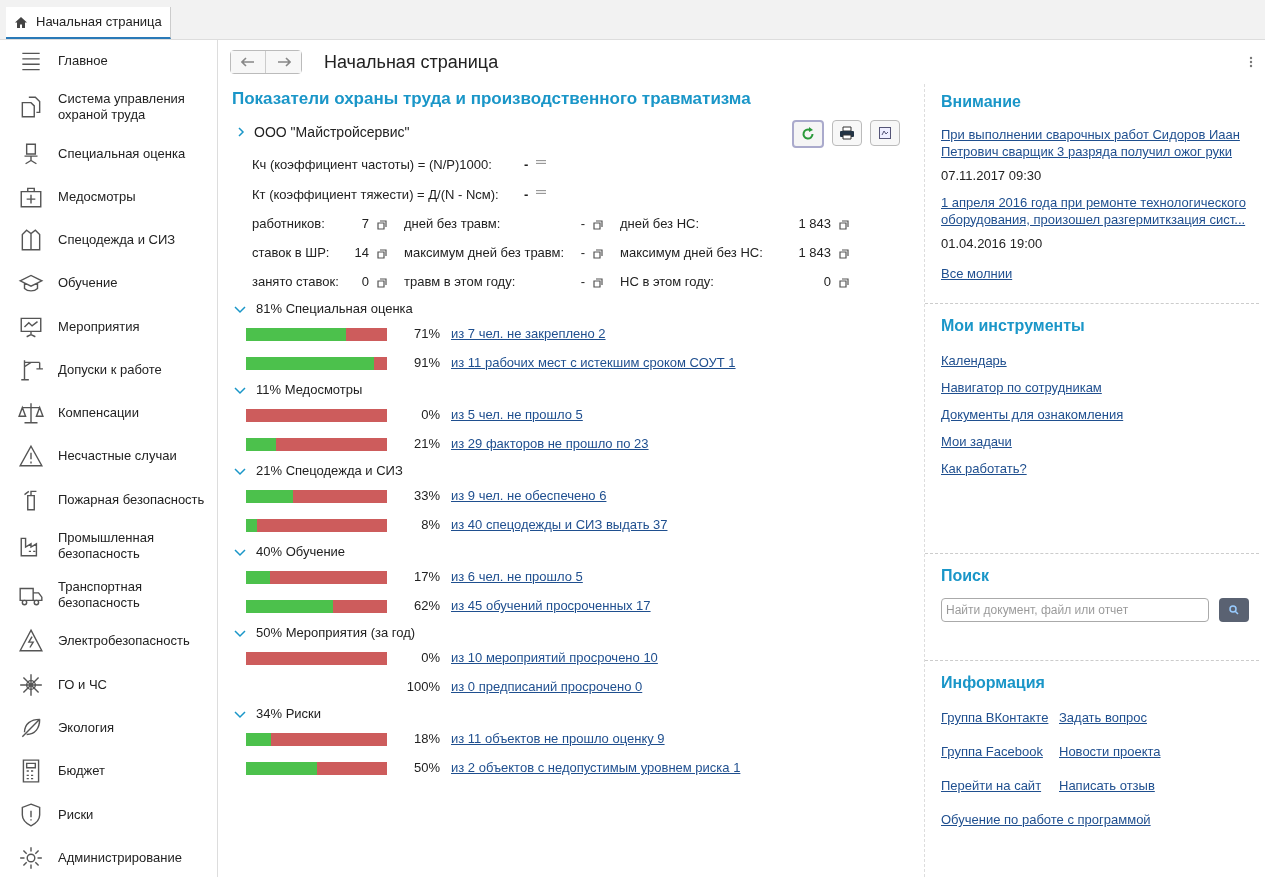 The height and width of the screenshot is (877, 1265). Describe the element at coordinates (108, 771) in the screenshot. I see `sidebar-item: Бюджет` at that location.